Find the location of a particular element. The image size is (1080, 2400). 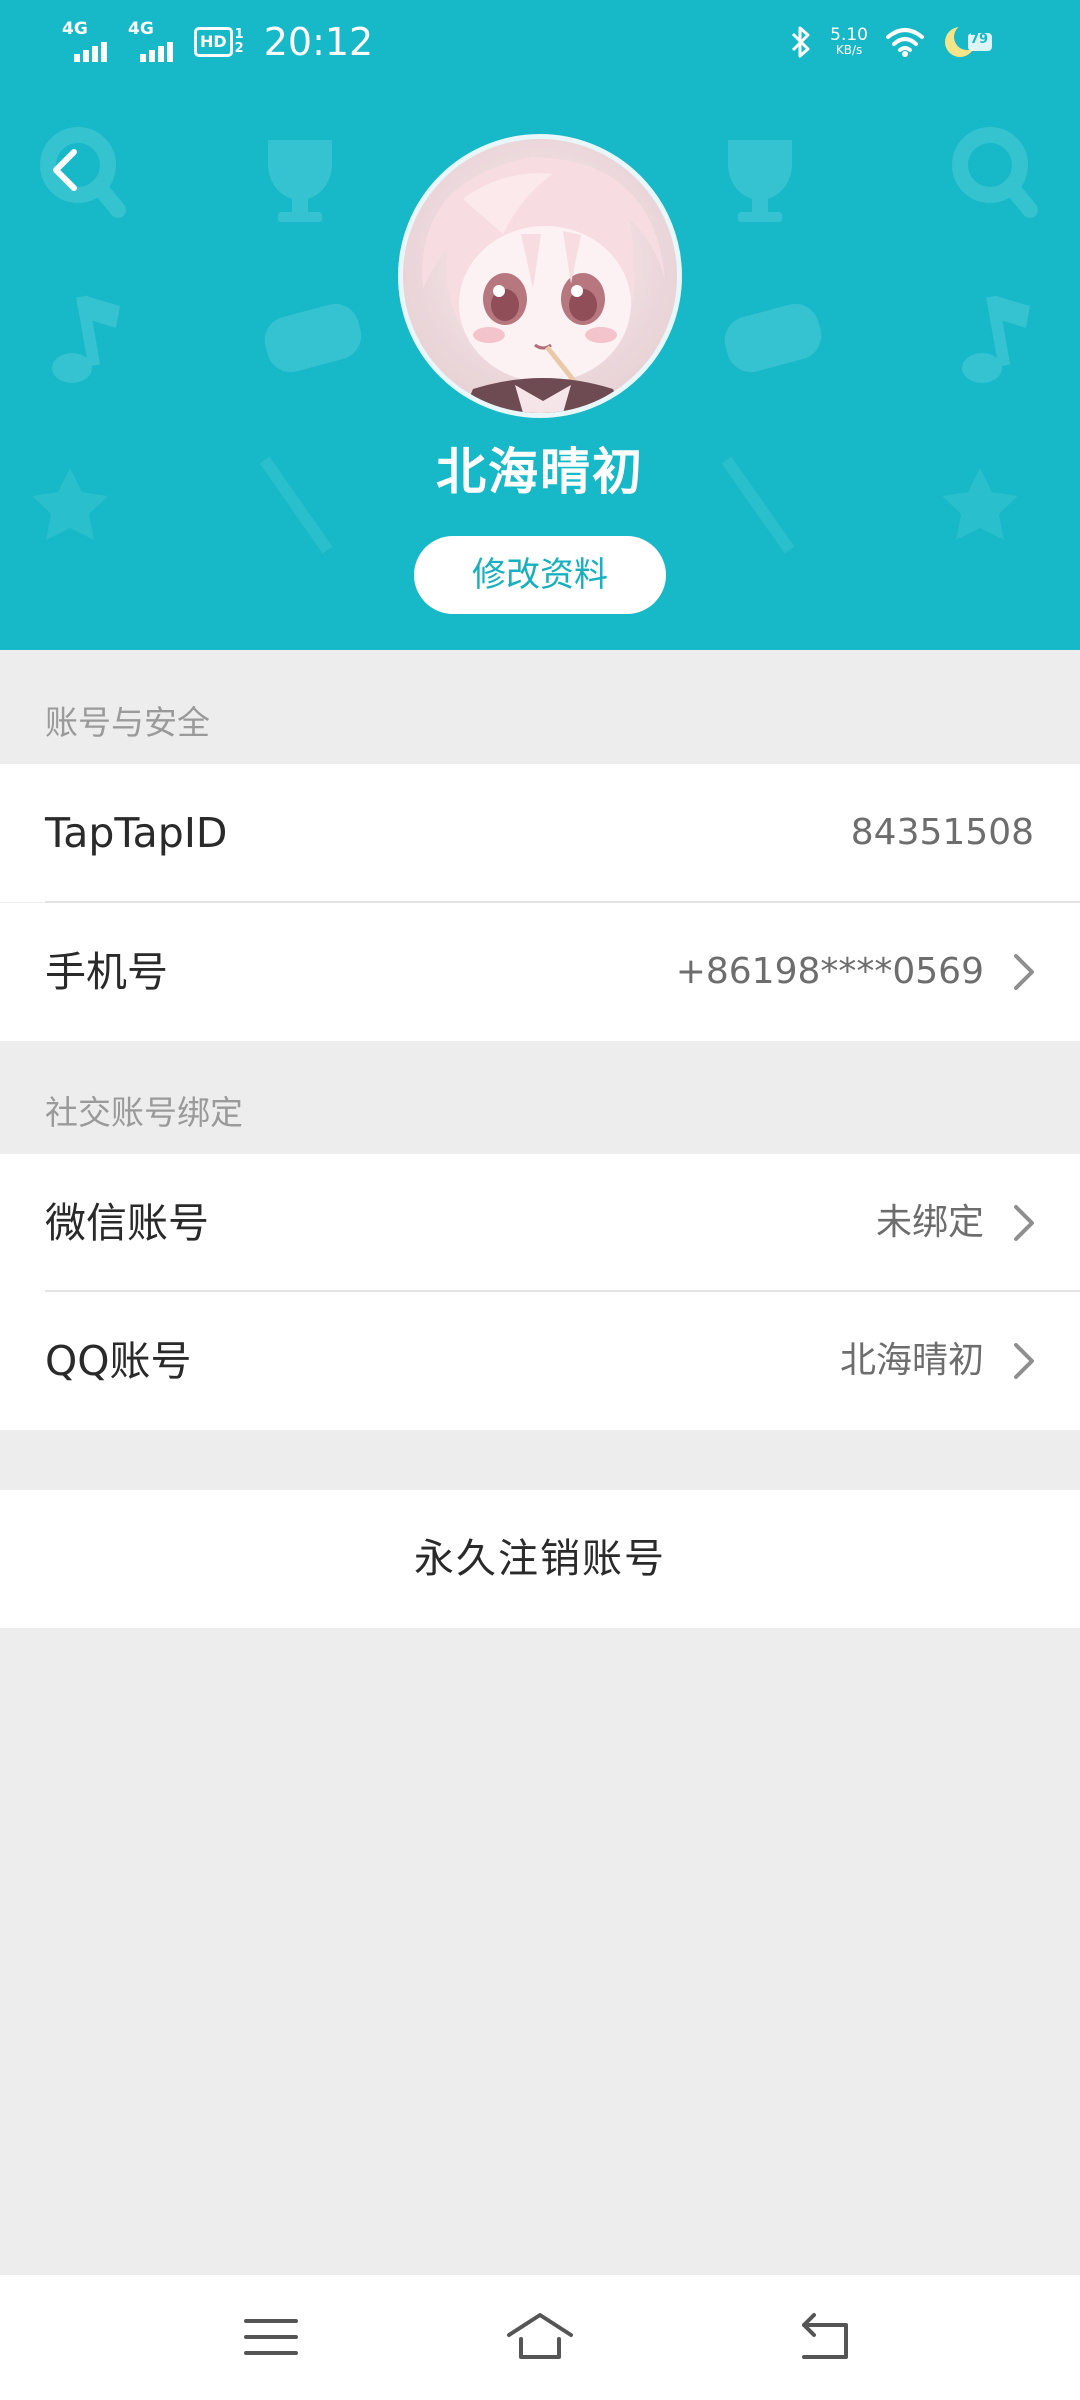

wechat-account-label: 微信账号 is located at coordinates (127, 1223).